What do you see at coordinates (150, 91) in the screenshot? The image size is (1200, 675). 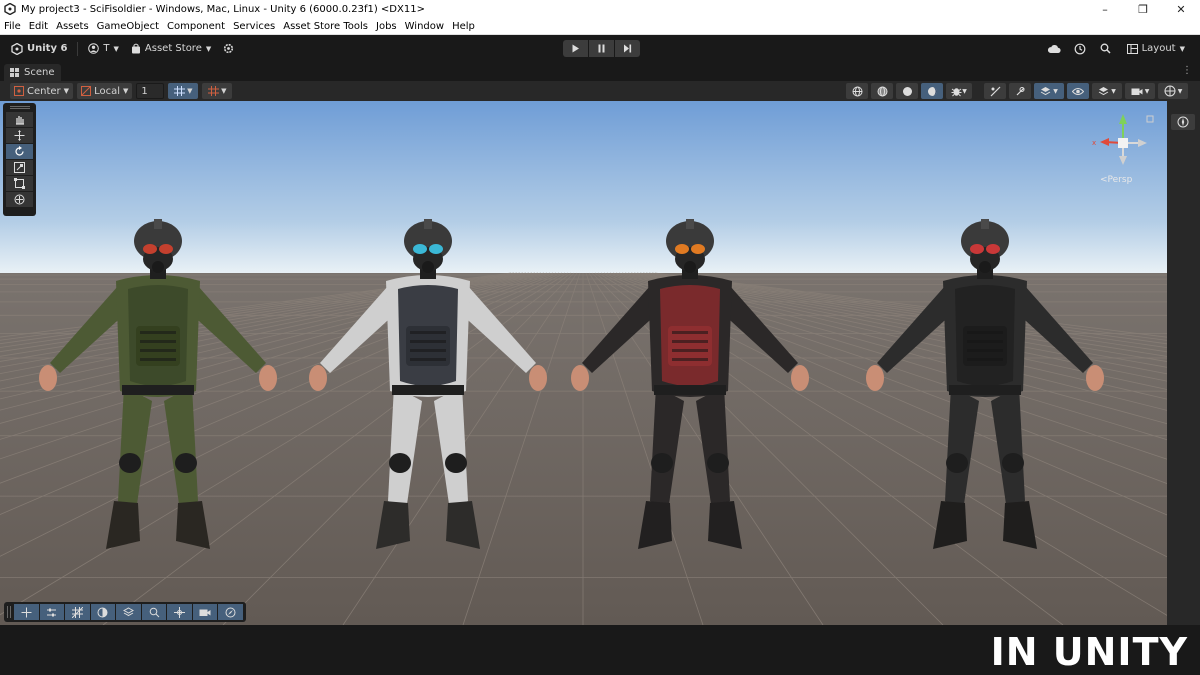 I see `grid-snap-field: 1` at bounding box center [150, 91].